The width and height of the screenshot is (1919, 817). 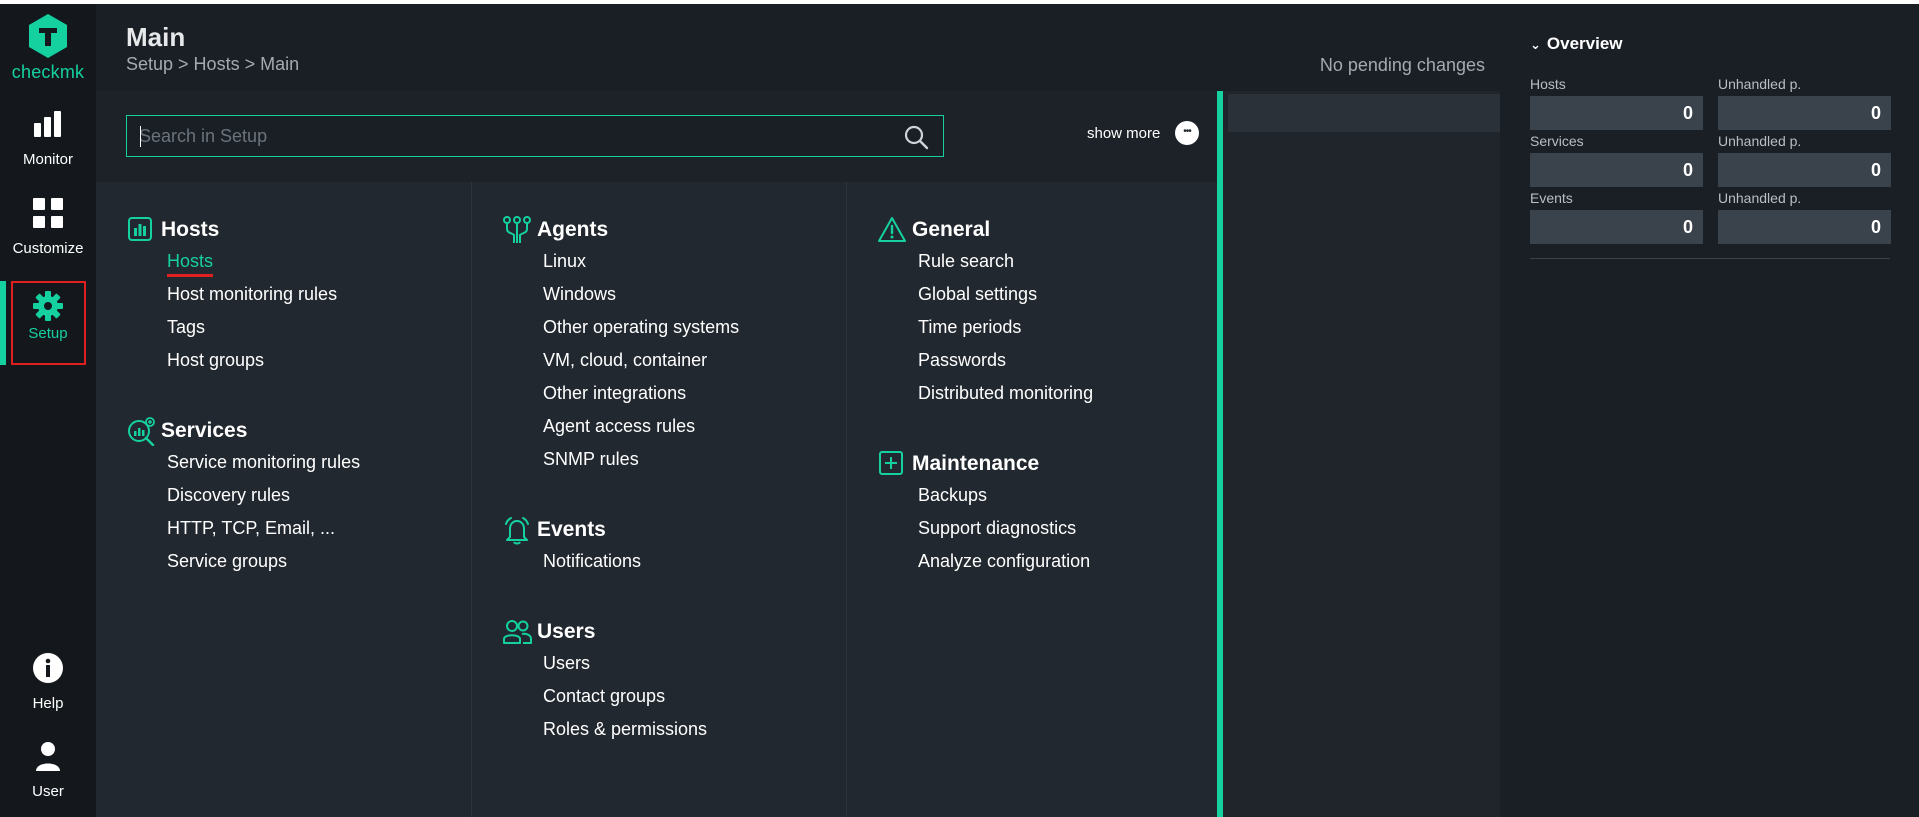 What do you see at coordinates (514, 136) in the screenshot?
I see `search-input` at bounding box center [514, 136].